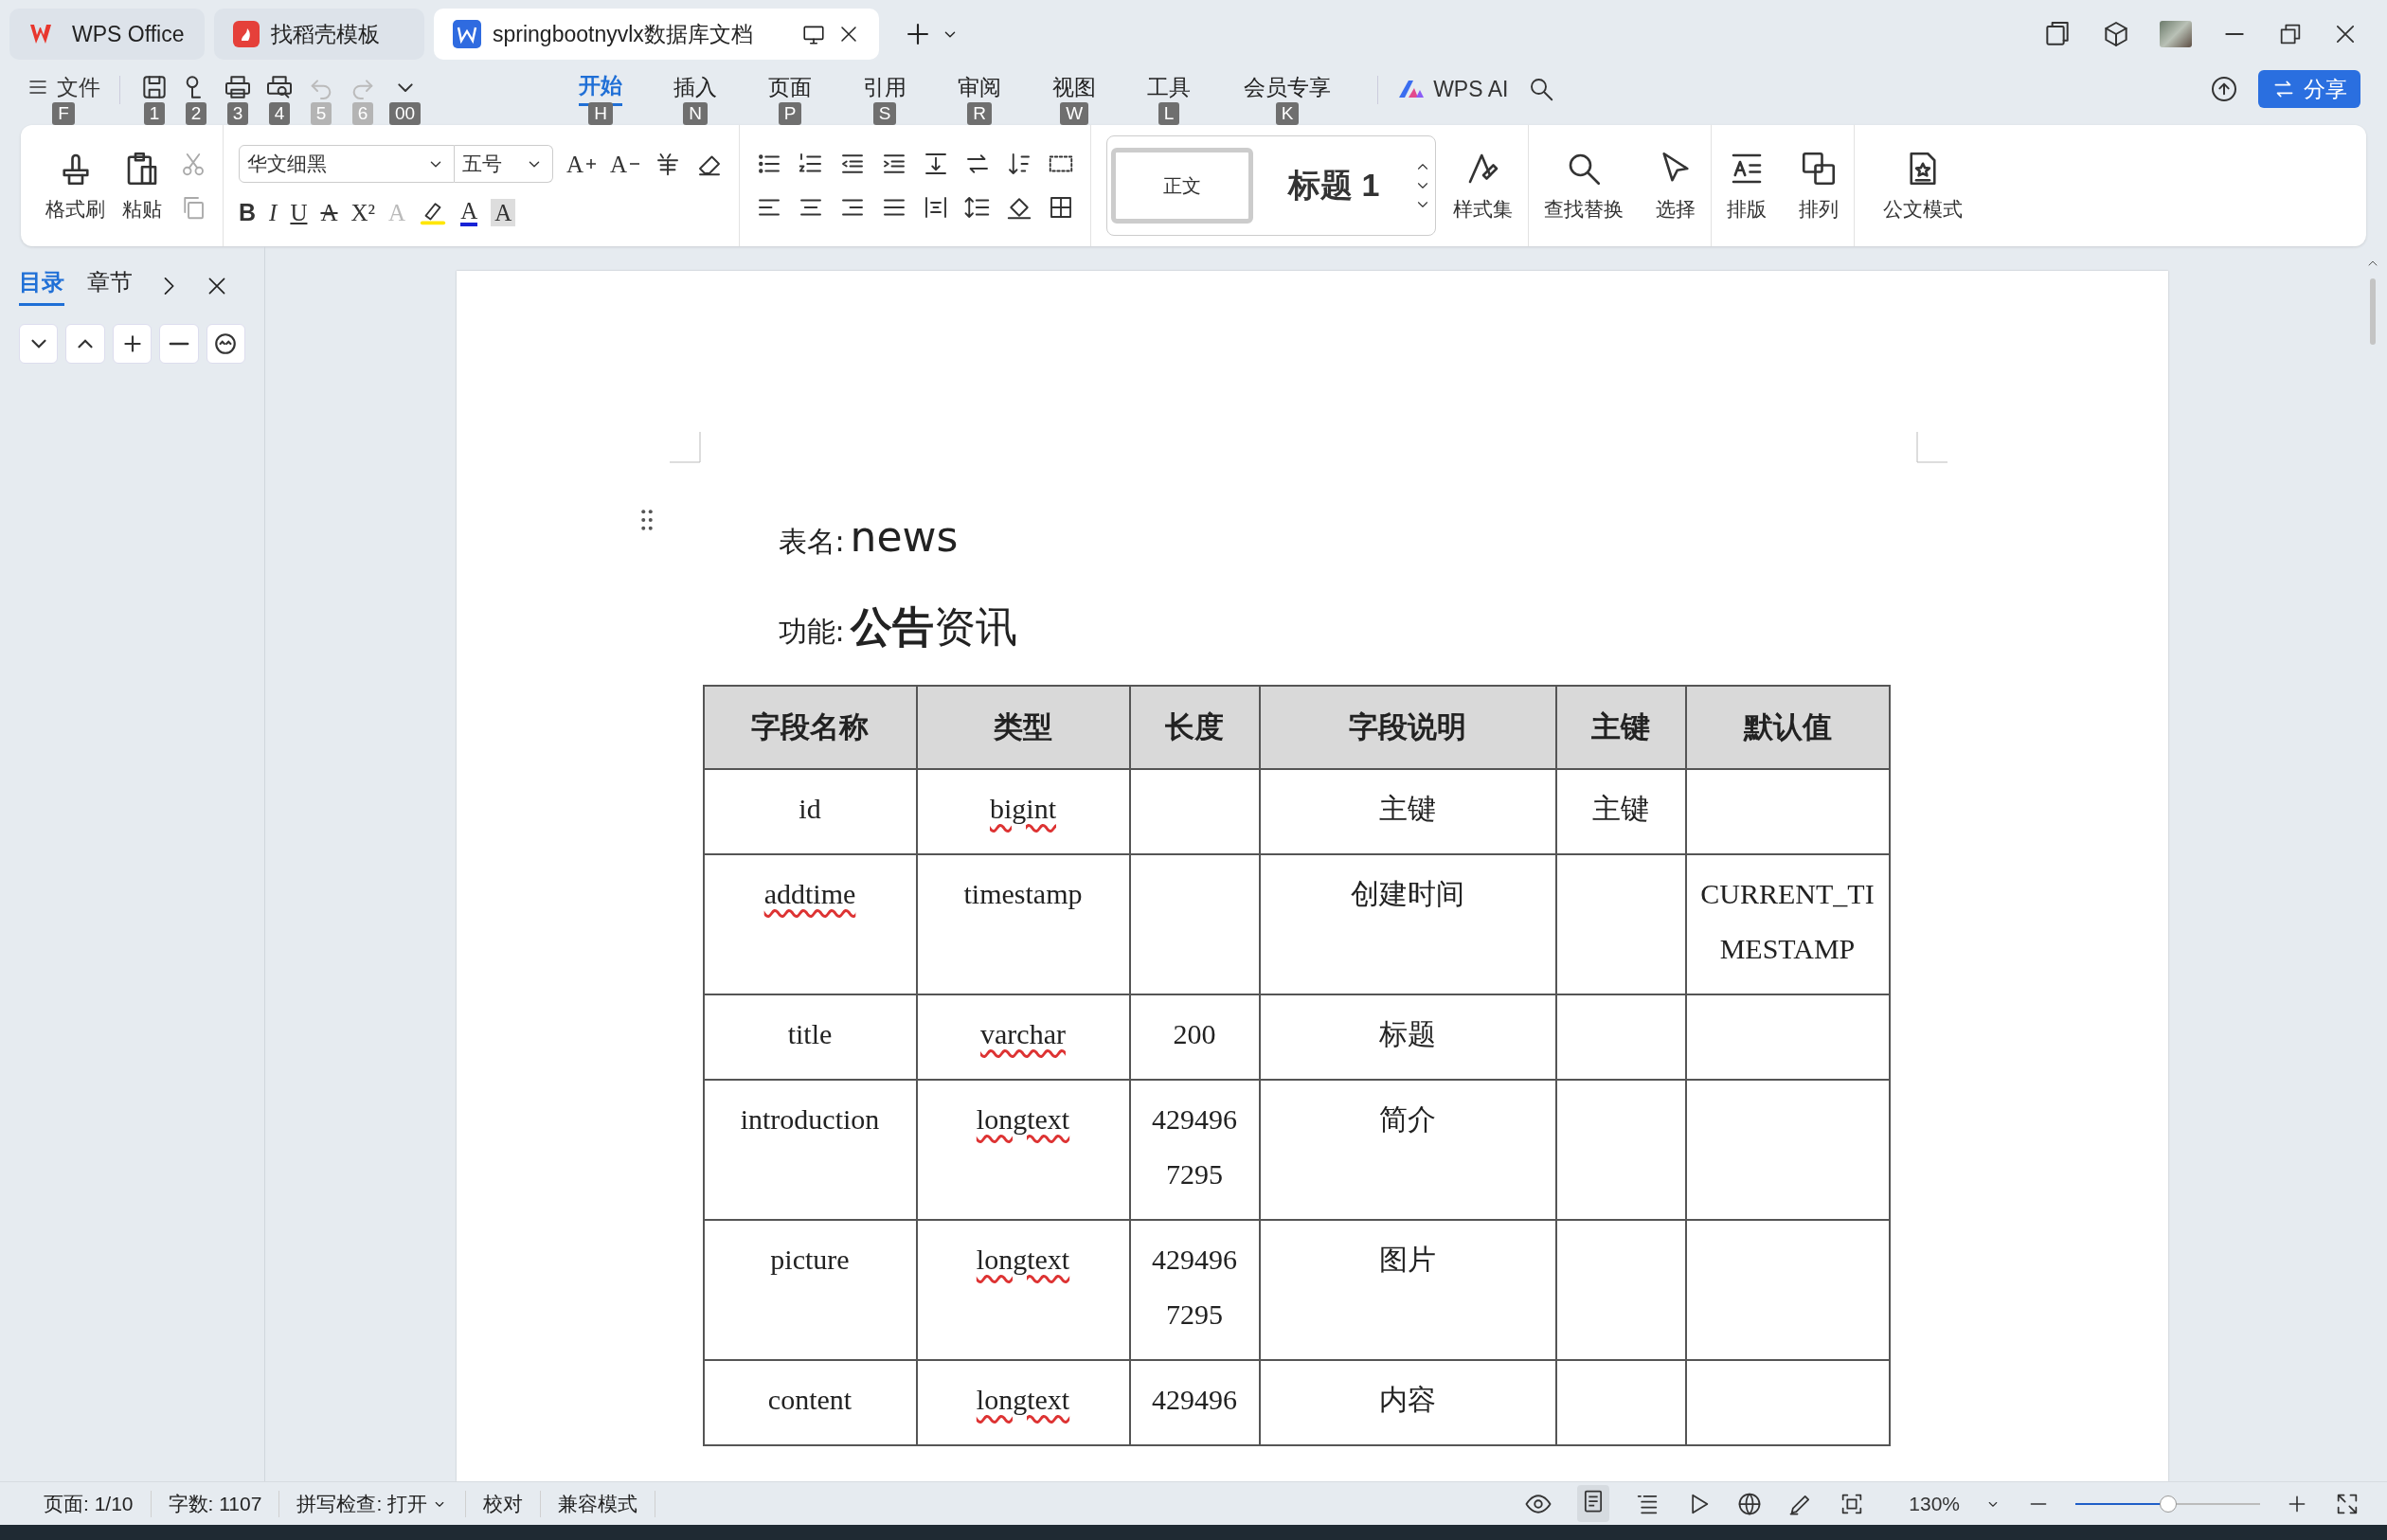  I want to click on ribbon-tab: 会员专享 K, so click(1287, 97).